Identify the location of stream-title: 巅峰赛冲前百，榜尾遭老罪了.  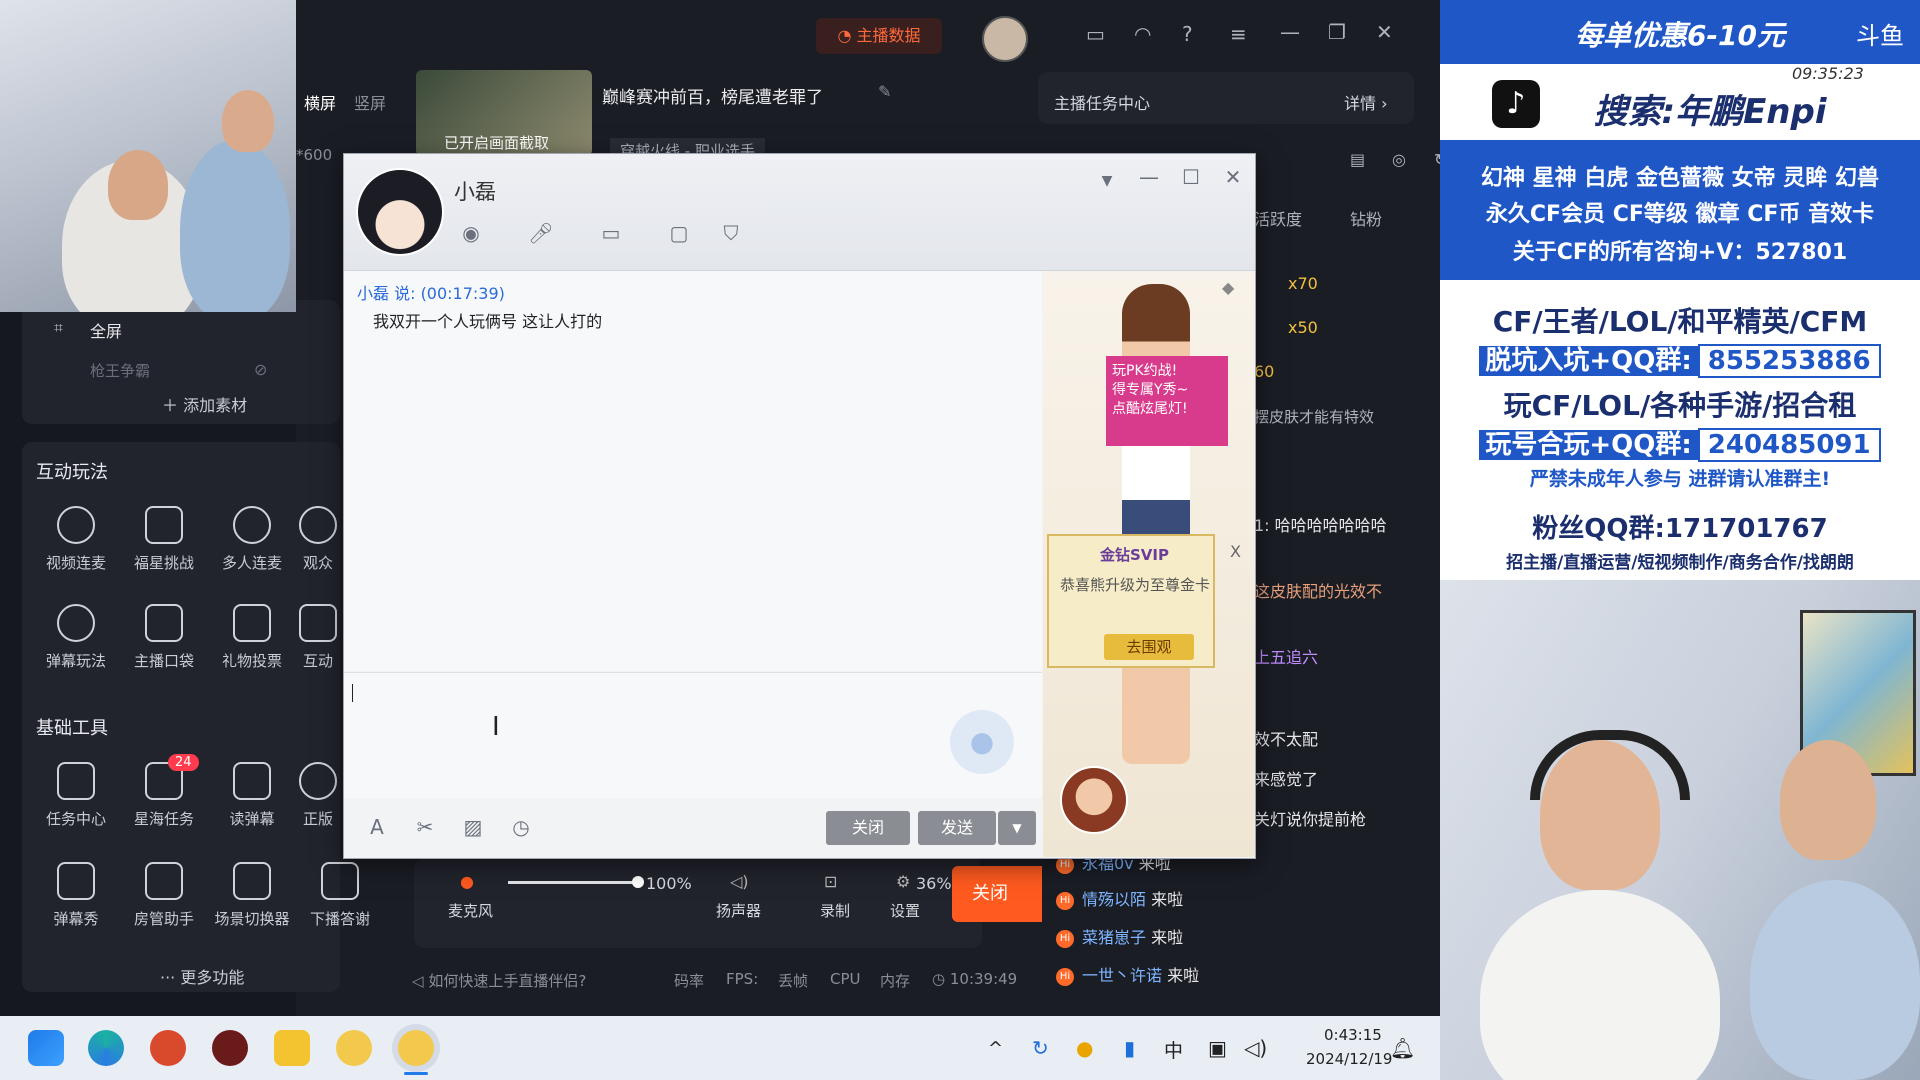
(712, 95).